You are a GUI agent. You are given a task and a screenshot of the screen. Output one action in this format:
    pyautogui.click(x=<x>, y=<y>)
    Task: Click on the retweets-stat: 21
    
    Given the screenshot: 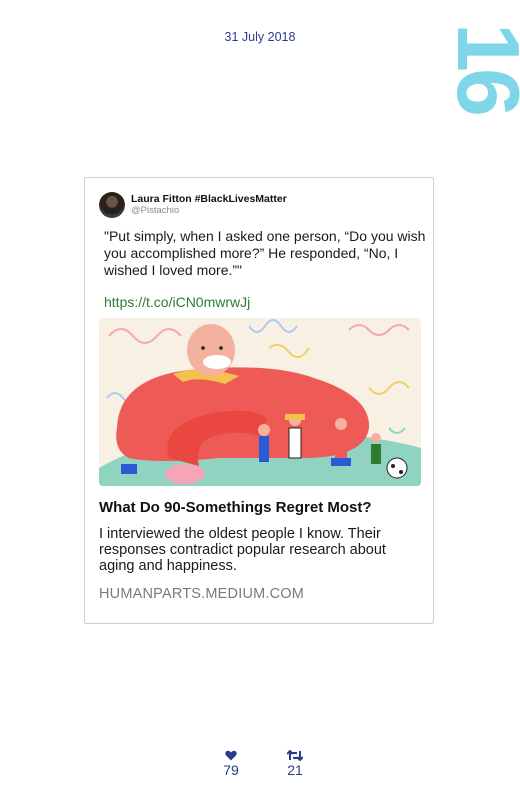 What is the action you would take?
    pyautogui.click(x=295, y=763)
    